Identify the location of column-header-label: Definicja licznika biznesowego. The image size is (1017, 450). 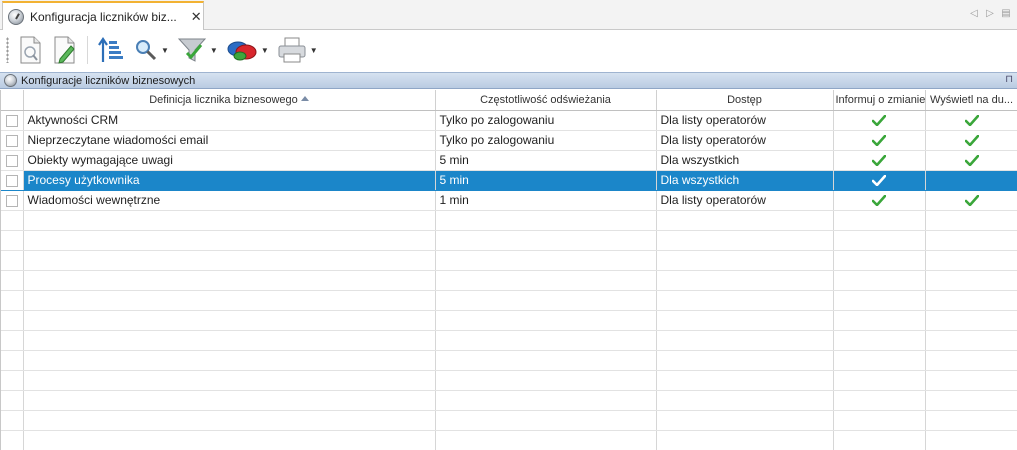
(223, 99).